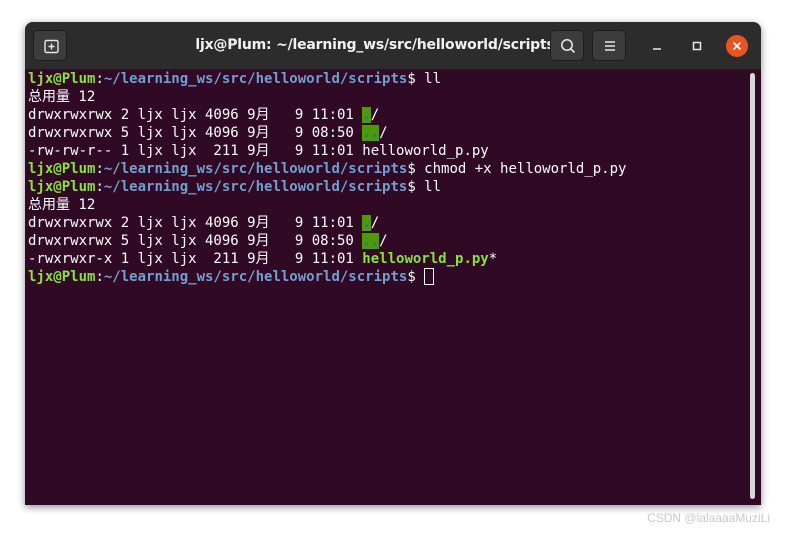 Image resolution: width=786 pixels, height=533 pixels. What do you see at coordinates (752, 286) in the screenshot?
I see `scrollbar` at bounding box center [752, 286].